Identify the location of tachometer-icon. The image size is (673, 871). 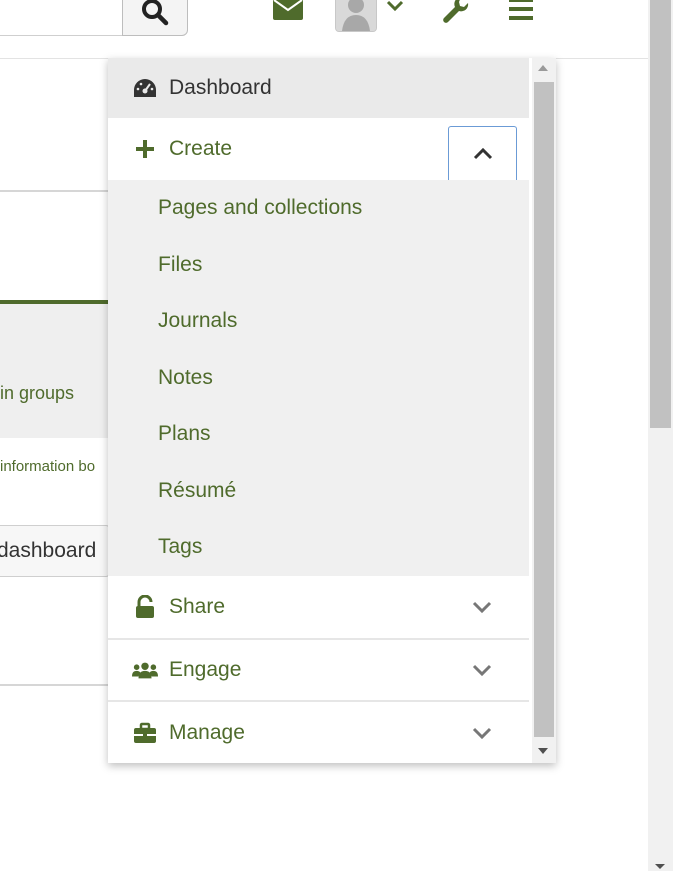
(145, 88).